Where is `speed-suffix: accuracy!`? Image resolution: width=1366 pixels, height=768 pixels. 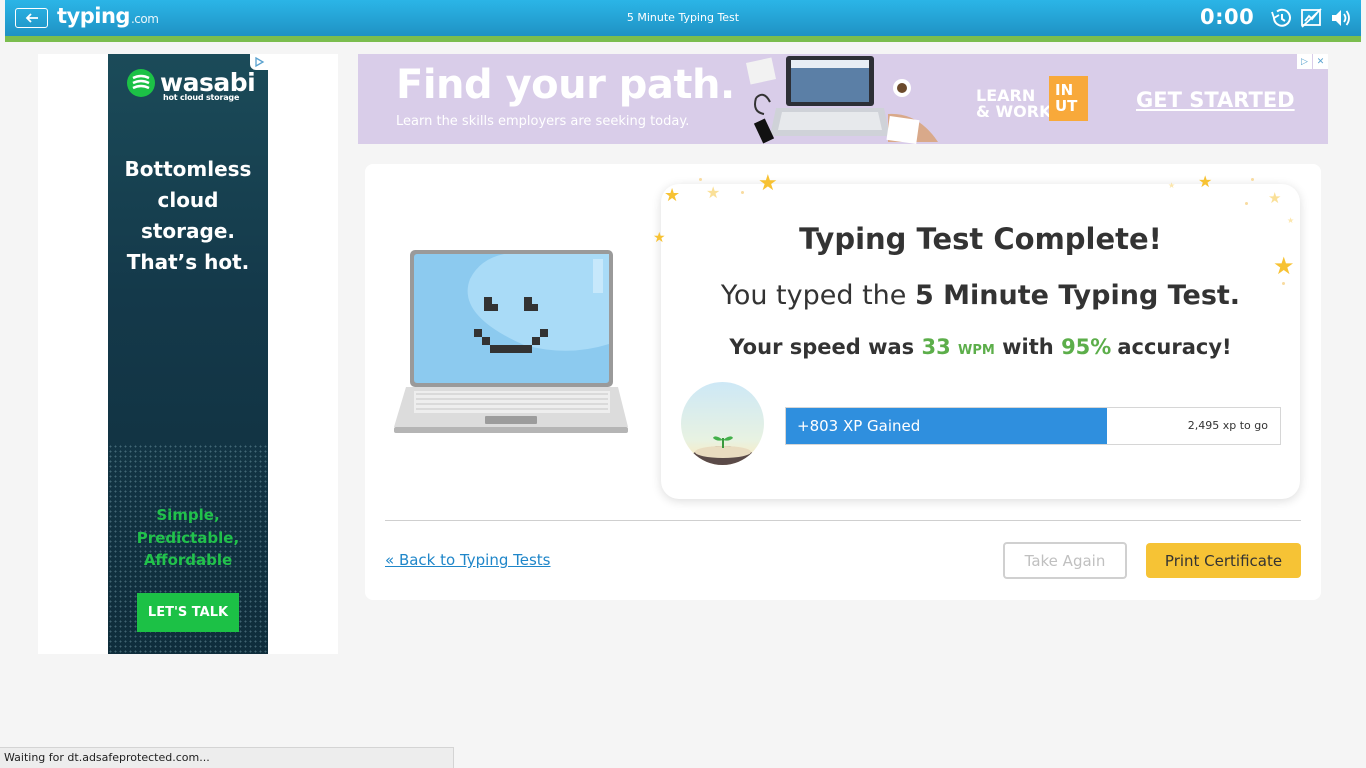 speed-suffix: accuracy! is located at coordinates (1174, 347).